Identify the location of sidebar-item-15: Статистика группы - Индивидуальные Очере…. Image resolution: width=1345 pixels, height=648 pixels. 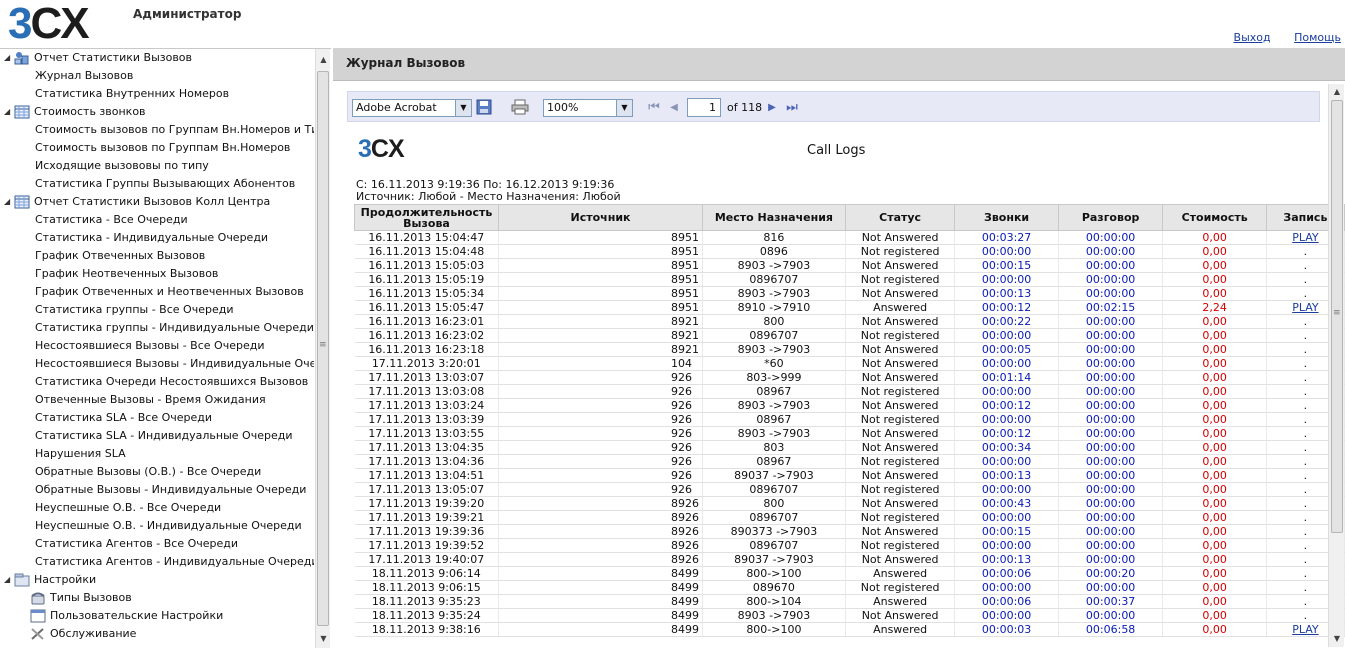
(157, 328).